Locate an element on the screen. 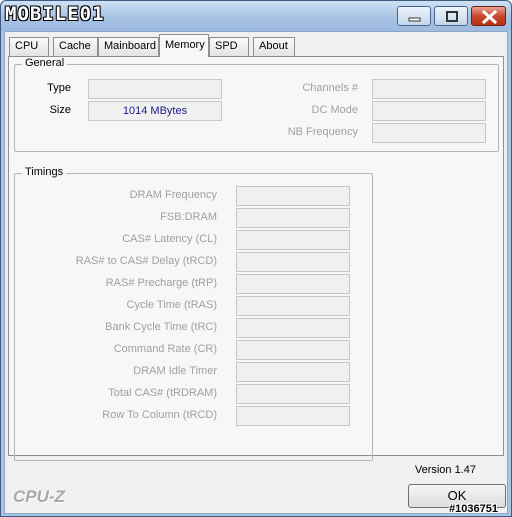 This screenshot has width=512, height=517. fsb-dram-label: FSB:DRAM is located at coordinates (188, 217).